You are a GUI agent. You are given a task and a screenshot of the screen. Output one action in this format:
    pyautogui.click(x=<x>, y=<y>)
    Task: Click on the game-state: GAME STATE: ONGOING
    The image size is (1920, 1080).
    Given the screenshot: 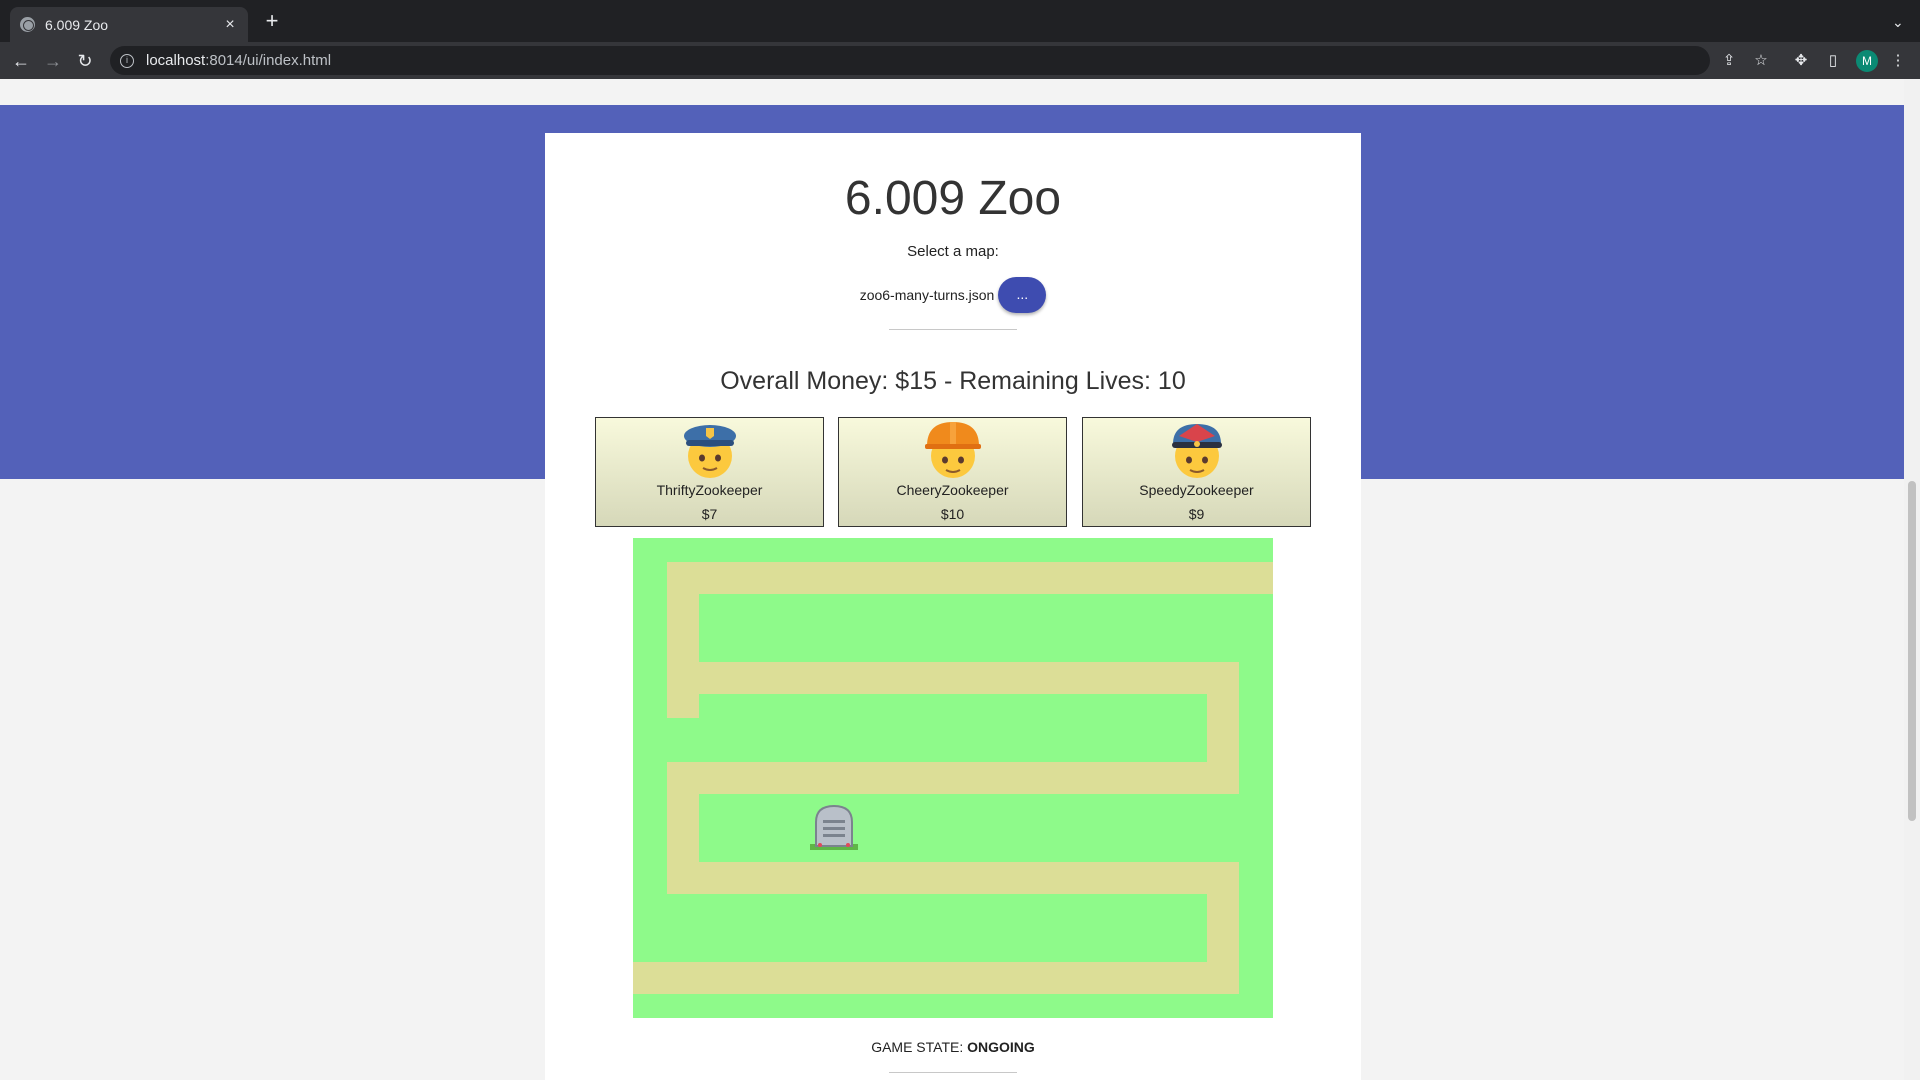 What is the action you would take?
    pyautogui.click(x=953, y=1047)
    